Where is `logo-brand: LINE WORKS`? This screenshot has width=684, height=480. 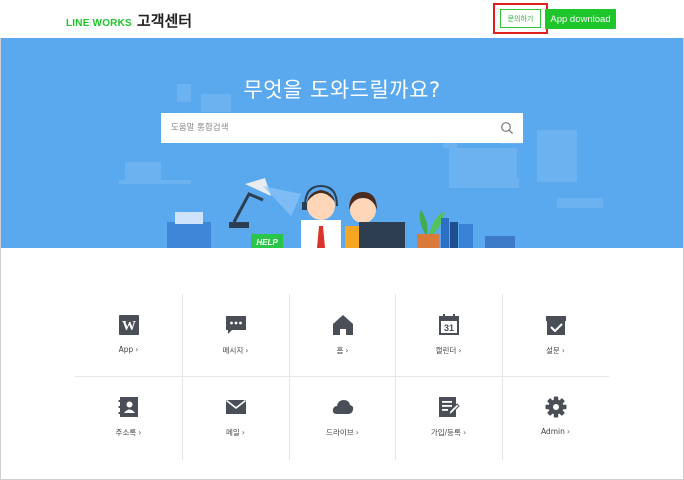
logo-brand: LINE WORKS is located at coordinates (99, 23).